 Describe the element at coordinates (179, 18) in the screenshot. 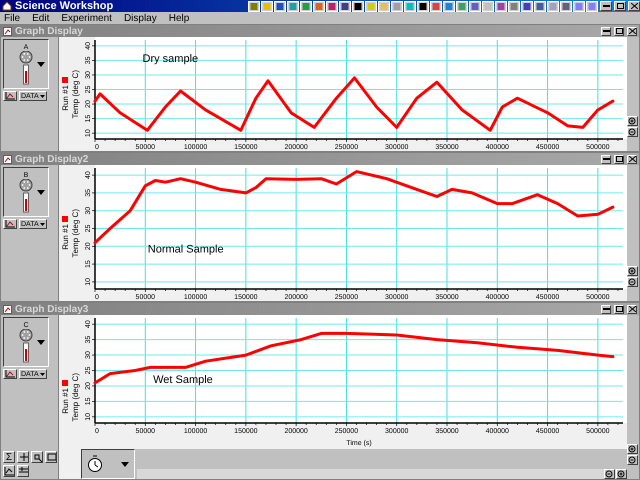

I see `menu-item: Help` at that location.